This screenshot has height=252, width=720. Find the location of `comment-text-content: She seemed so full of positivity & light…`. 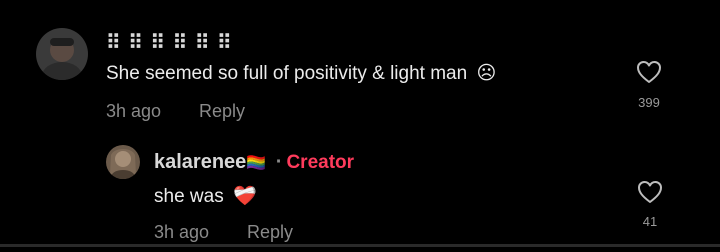

comment-text-content: She seemed so full of positivity & light… is located at coordinates (287, 73).